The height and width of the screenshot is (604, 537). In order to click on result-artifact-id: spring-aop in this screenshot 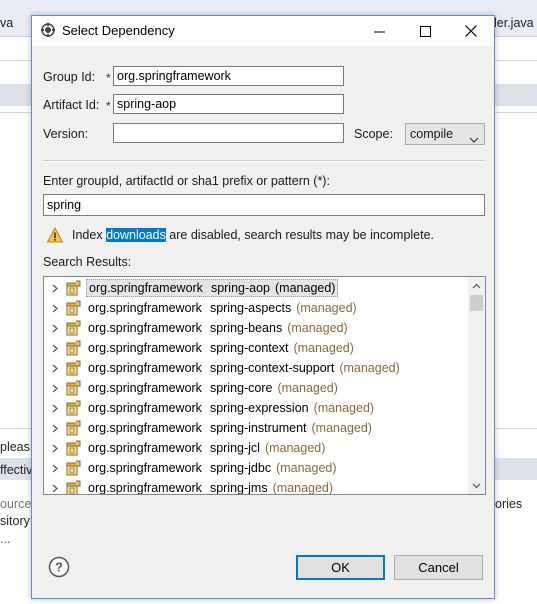, I will do `click(240, 288)`.